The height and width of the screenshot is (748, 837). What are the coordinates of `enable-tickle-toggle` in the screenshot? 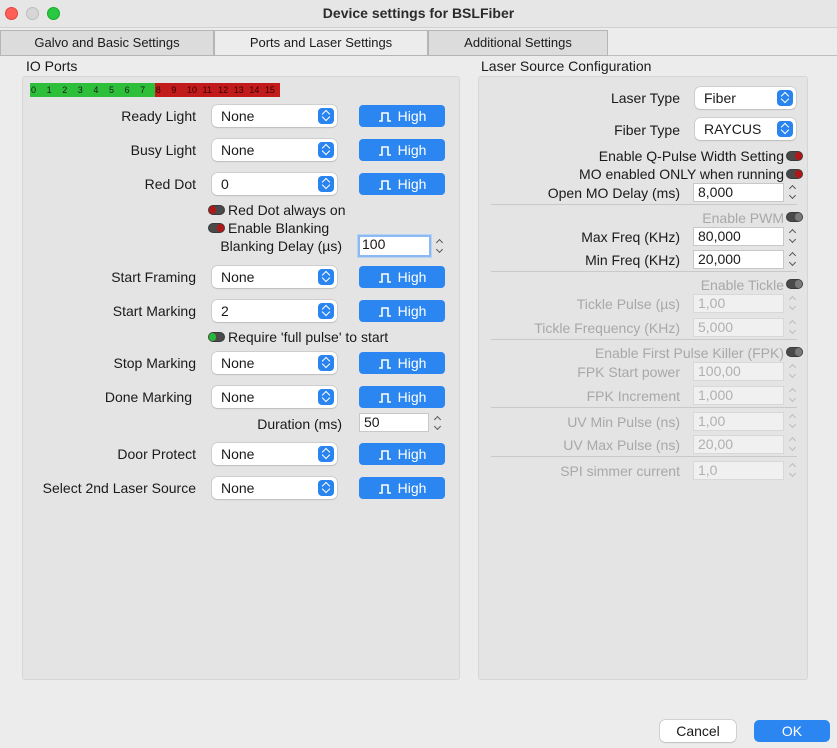 It's located at (794, 284).